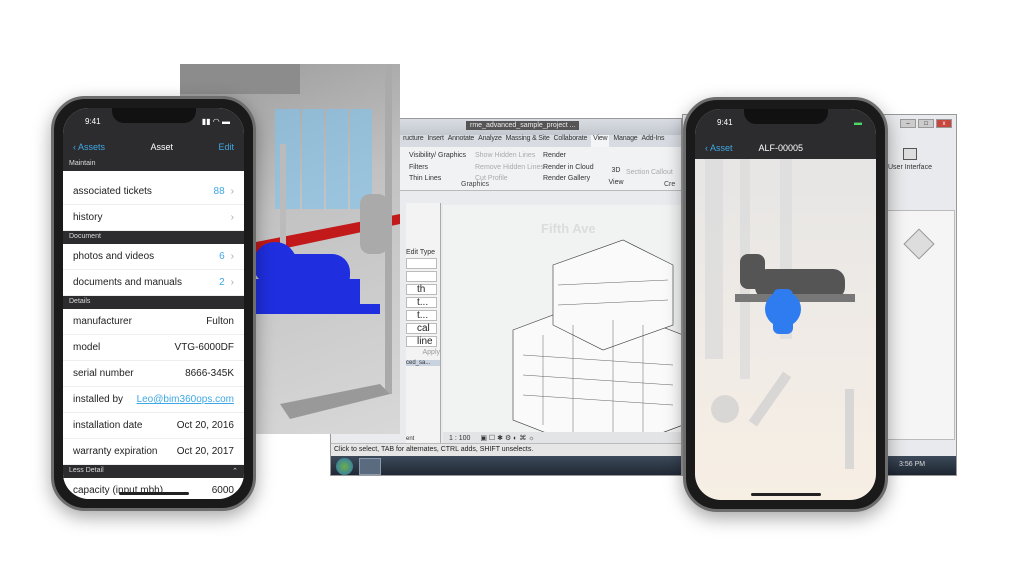  I want to click on list-item: associated tickets 88 ›, so click(153, 192).